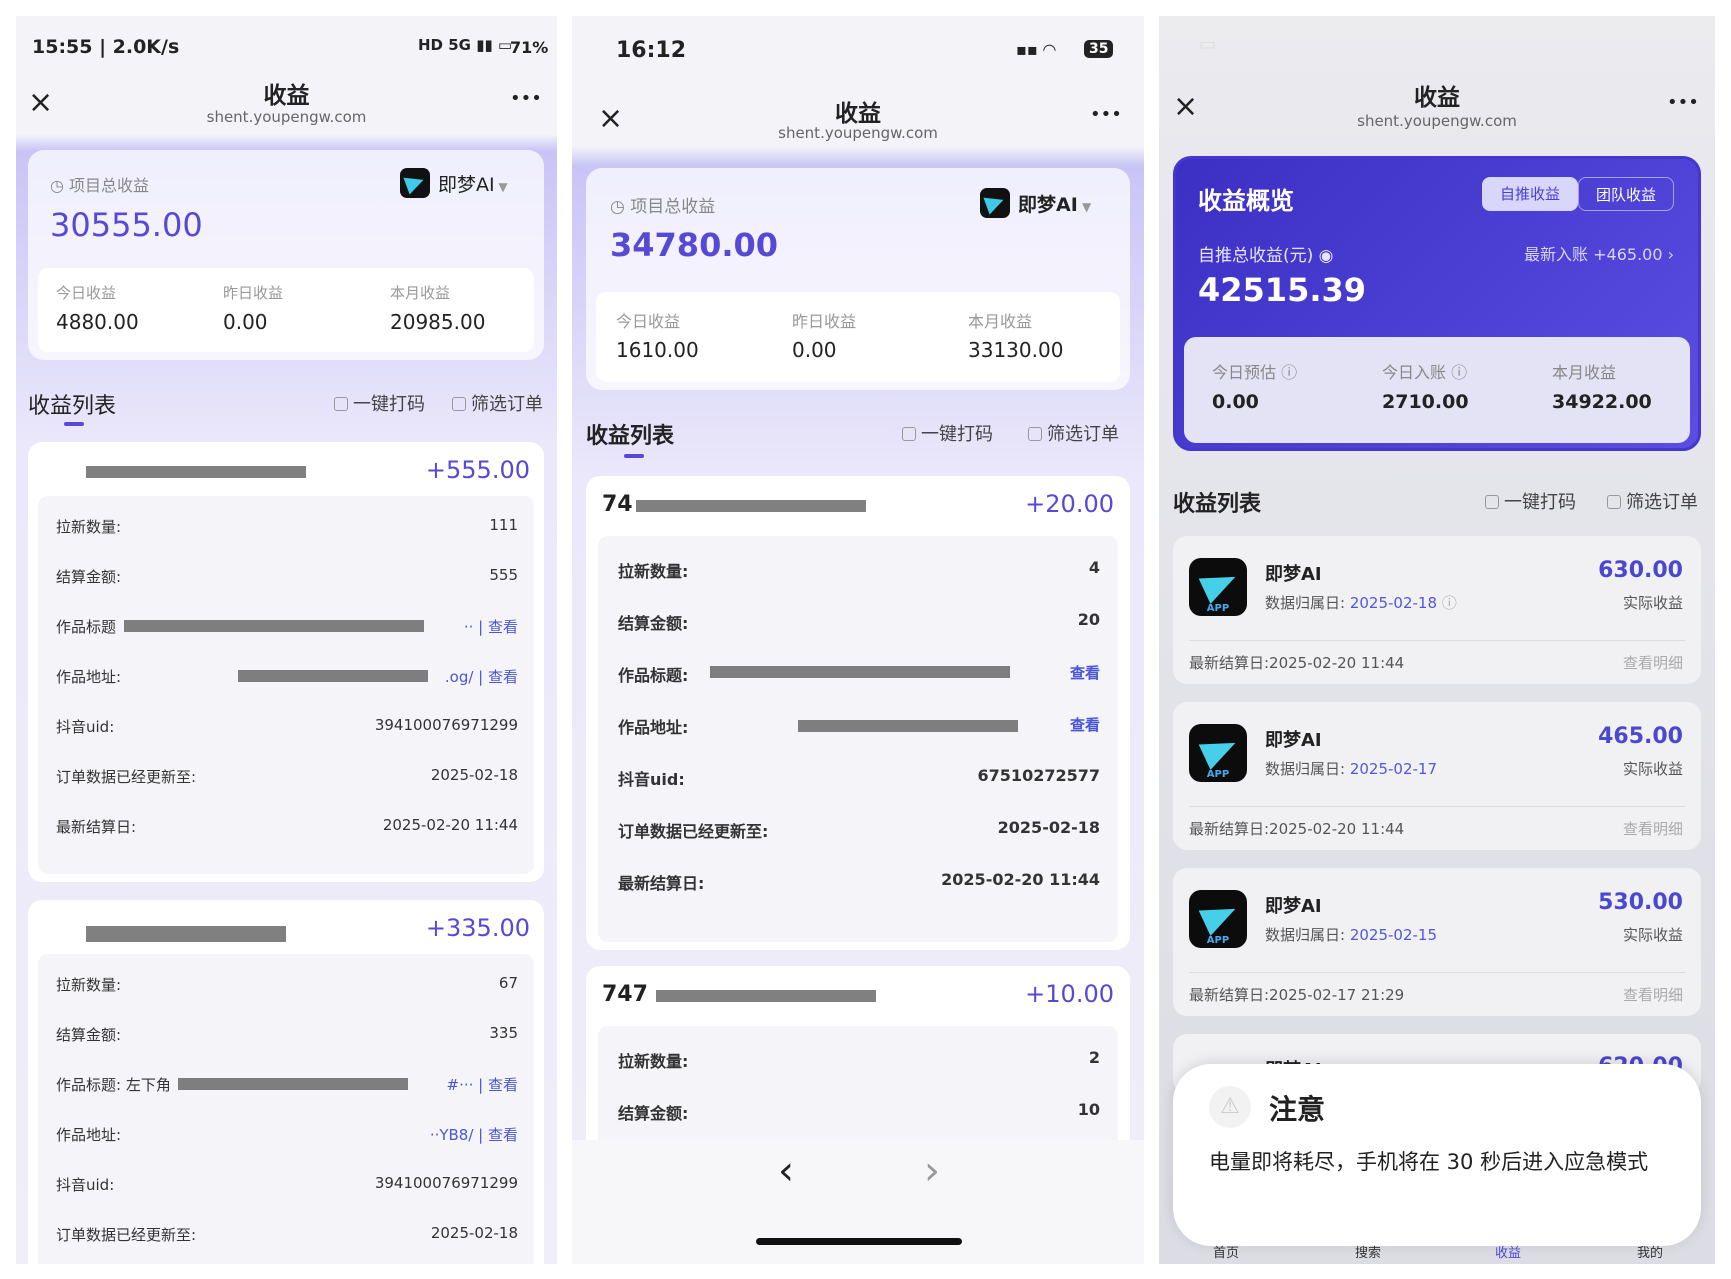  Describe the element at coordinates (1218, 753) in the screenshot. I see `jimeng-app-icon: APP` at that location.